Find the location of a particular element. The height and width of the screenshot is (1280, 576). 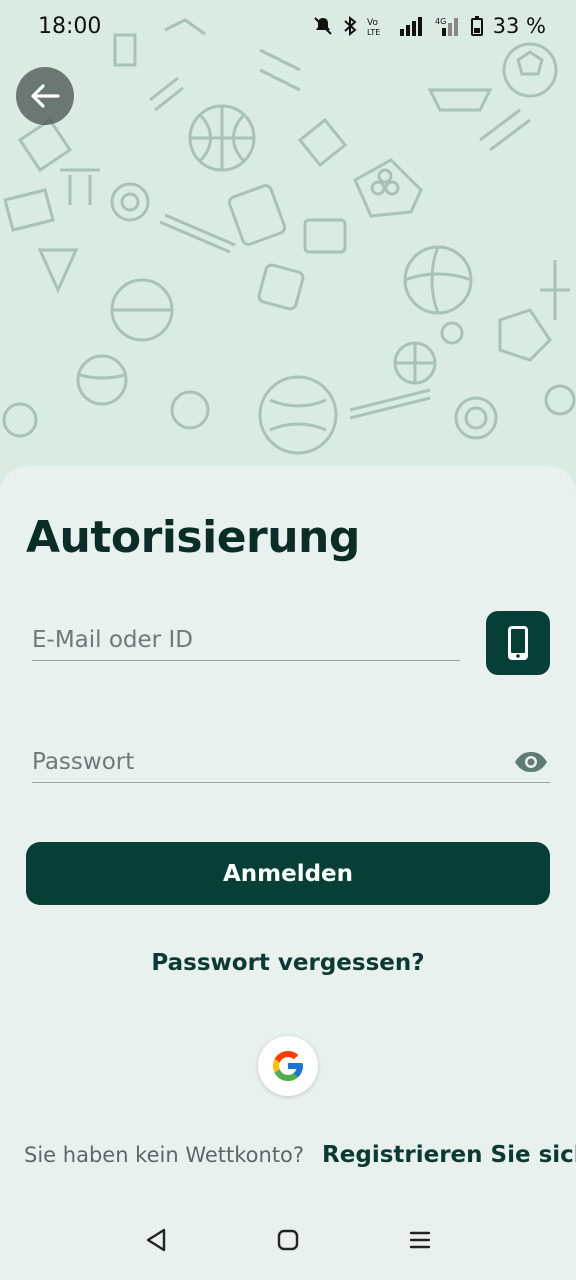

password-field is located at coordinates (291, 762).